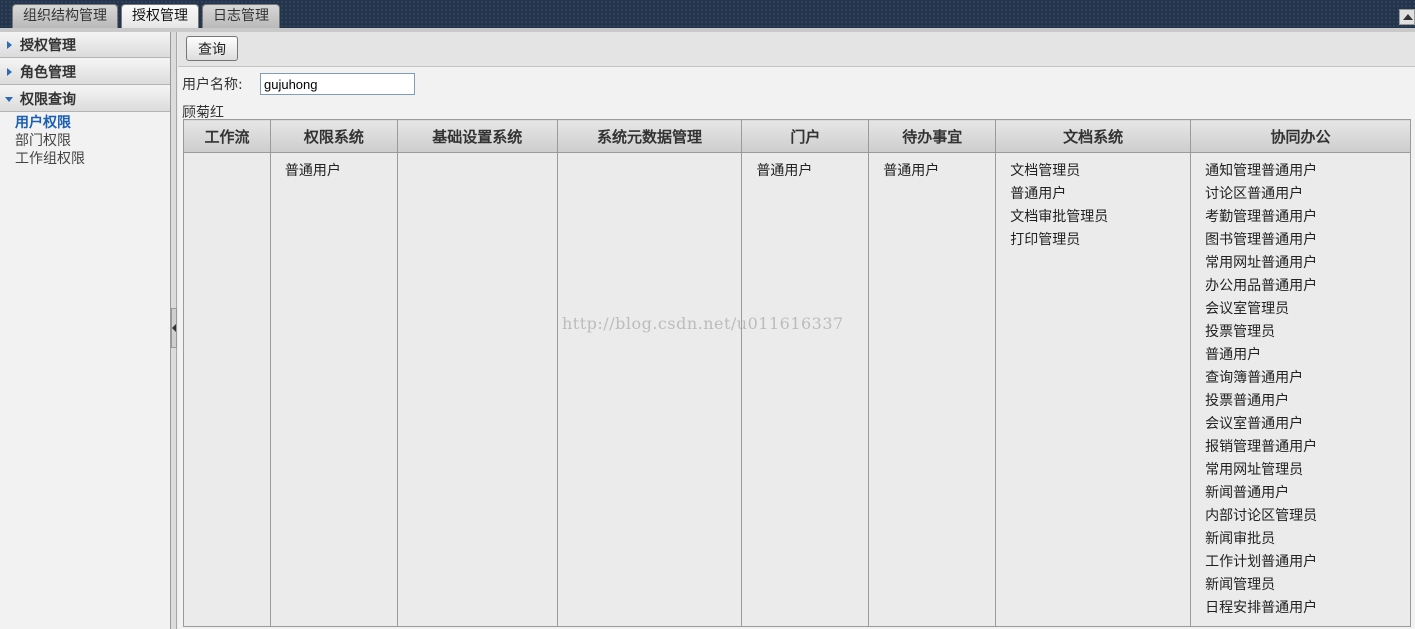 This screenshot has height=629, width=1415. I want to click on column-header: 基础设置系统, so click(477, 136).